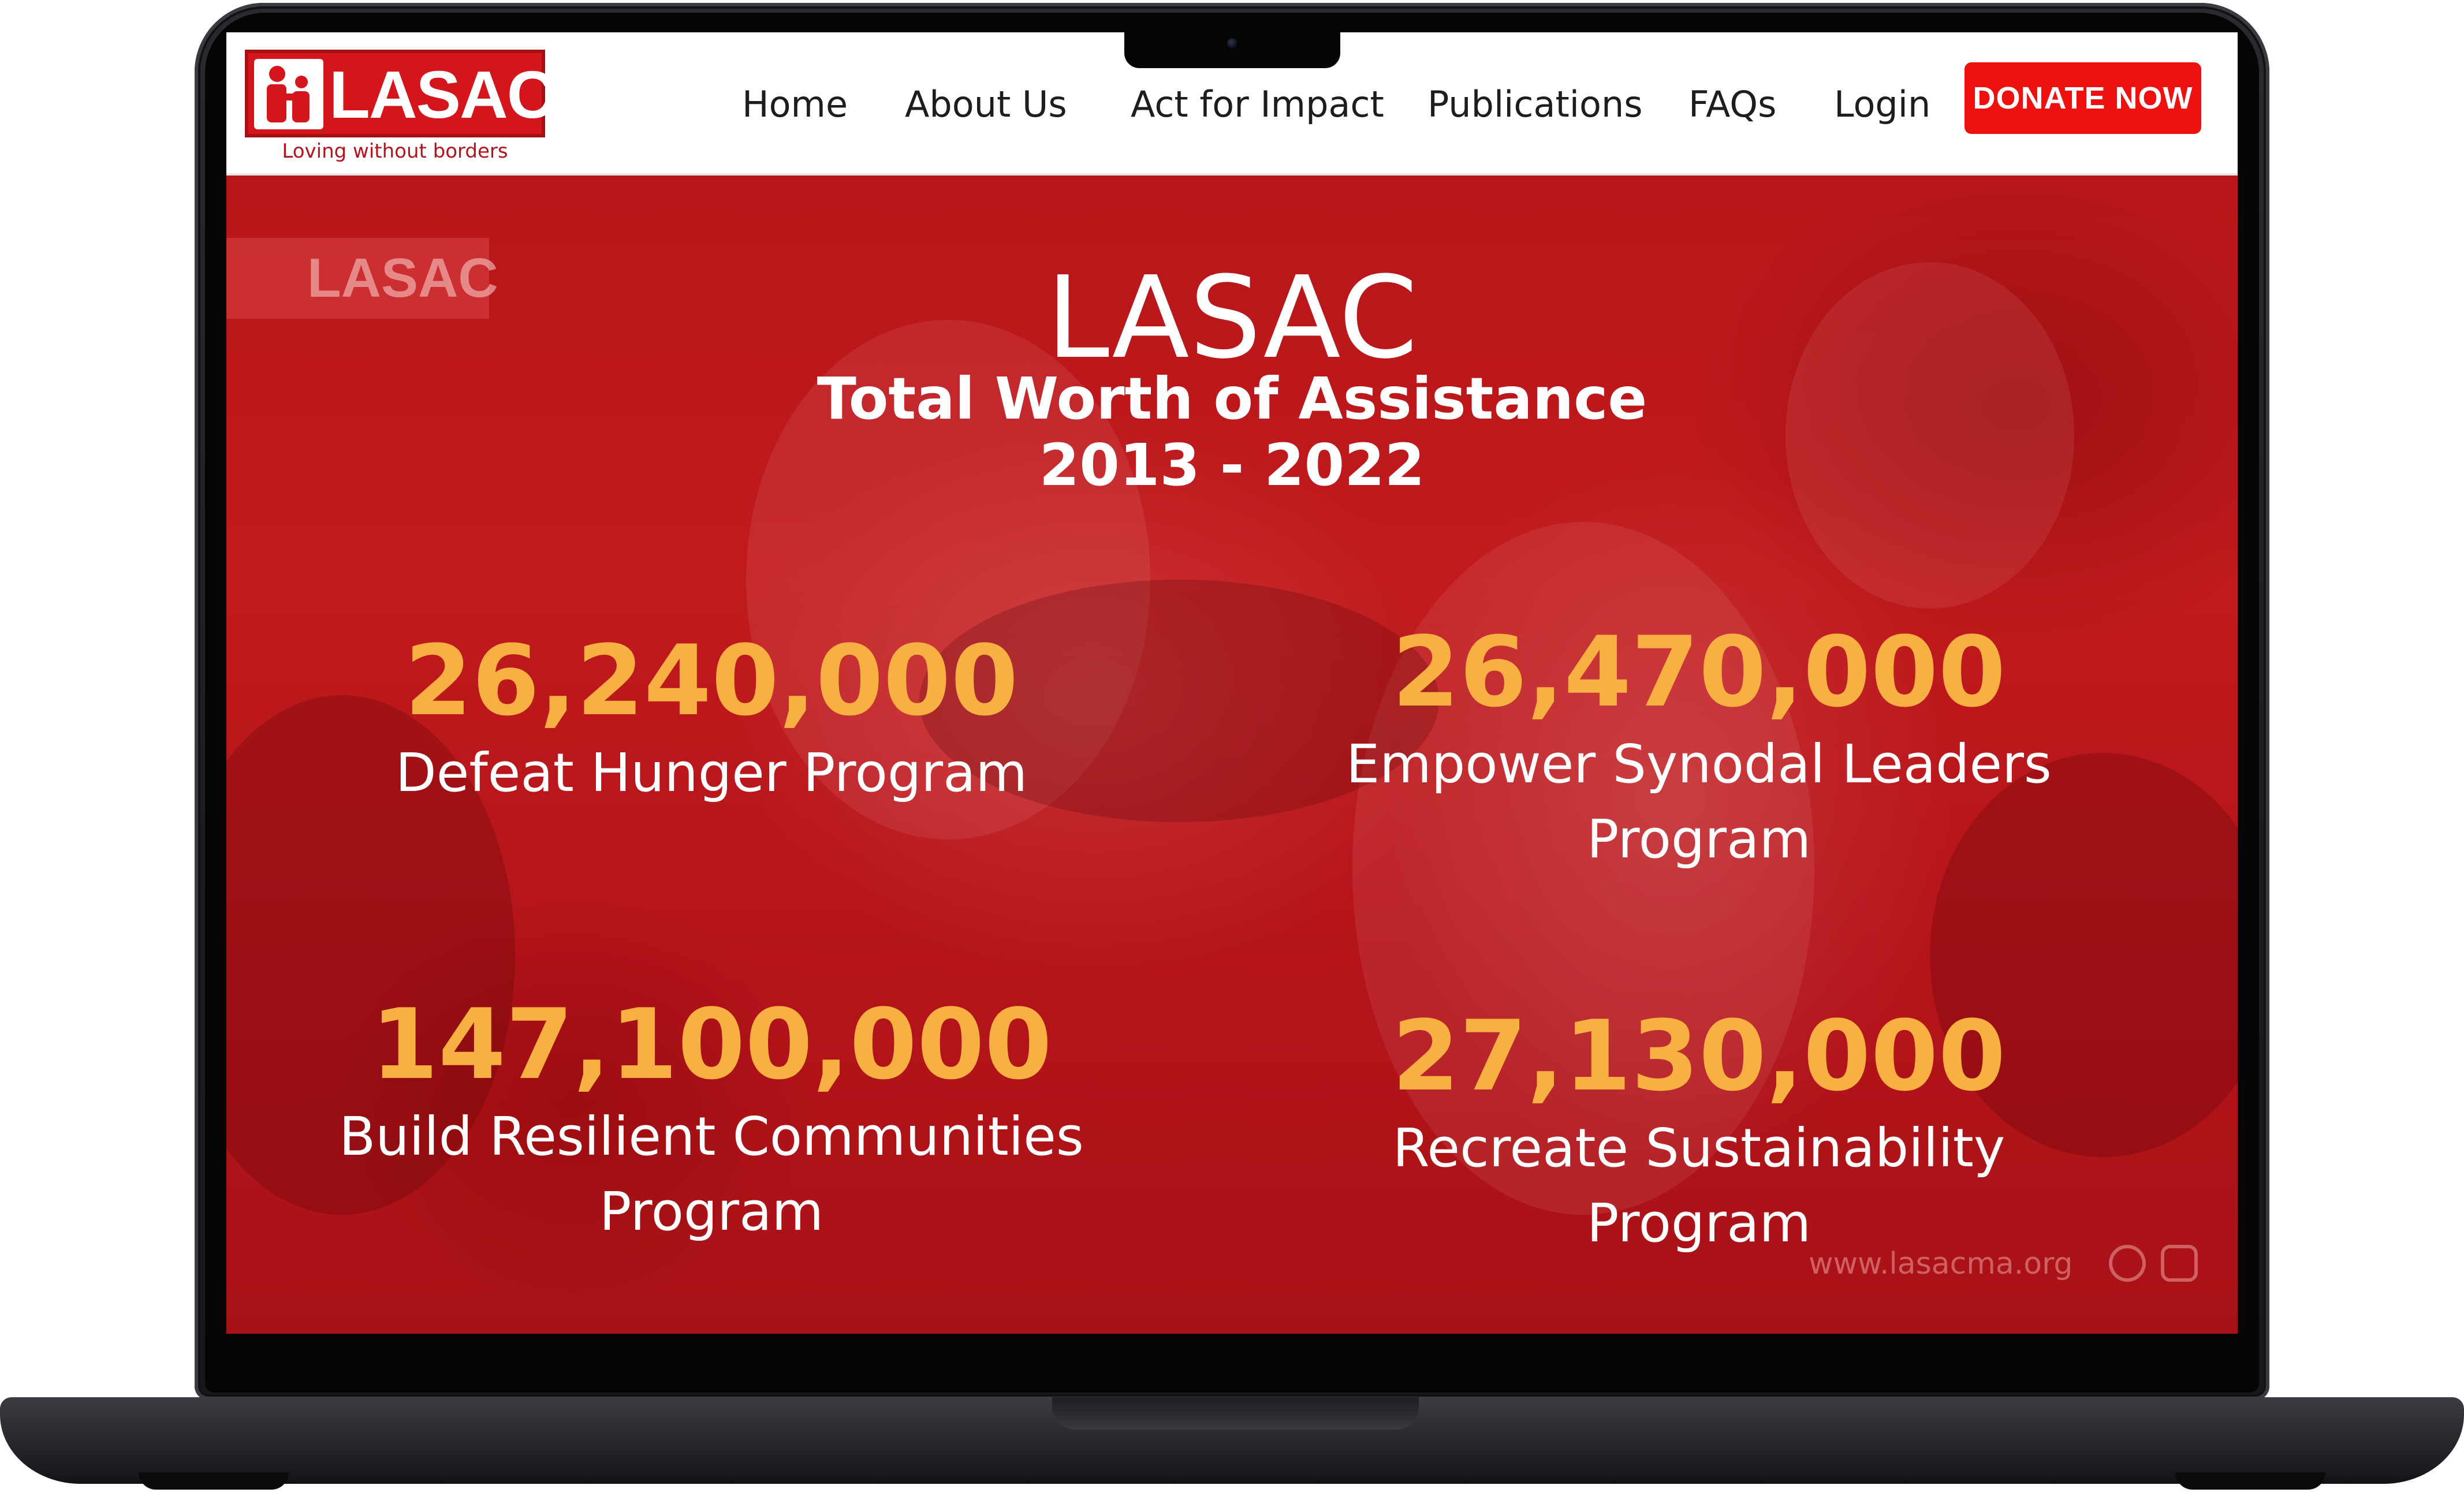  Describe the element at coordinates (1882, 104) in the screenshot. I see `nav-login: Login` at that location.